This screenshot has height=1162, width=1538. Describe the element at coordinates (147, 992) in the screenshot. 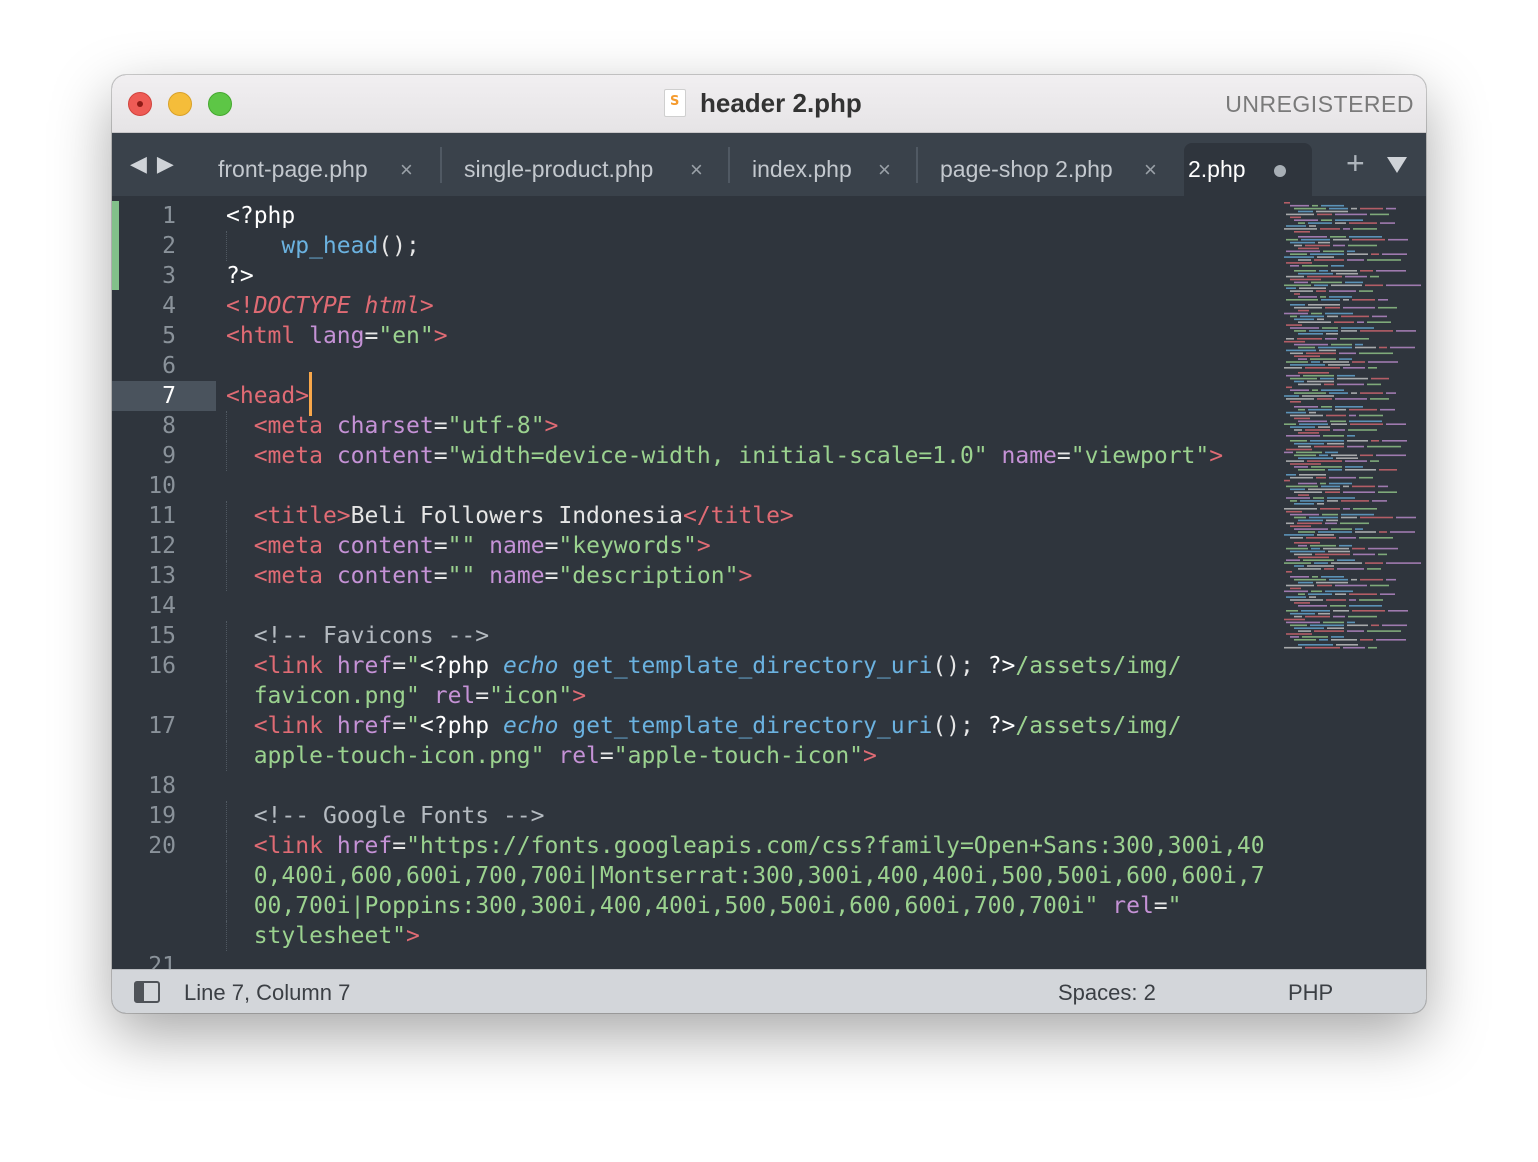

I see `sidebar-toggle-icon` at that location.